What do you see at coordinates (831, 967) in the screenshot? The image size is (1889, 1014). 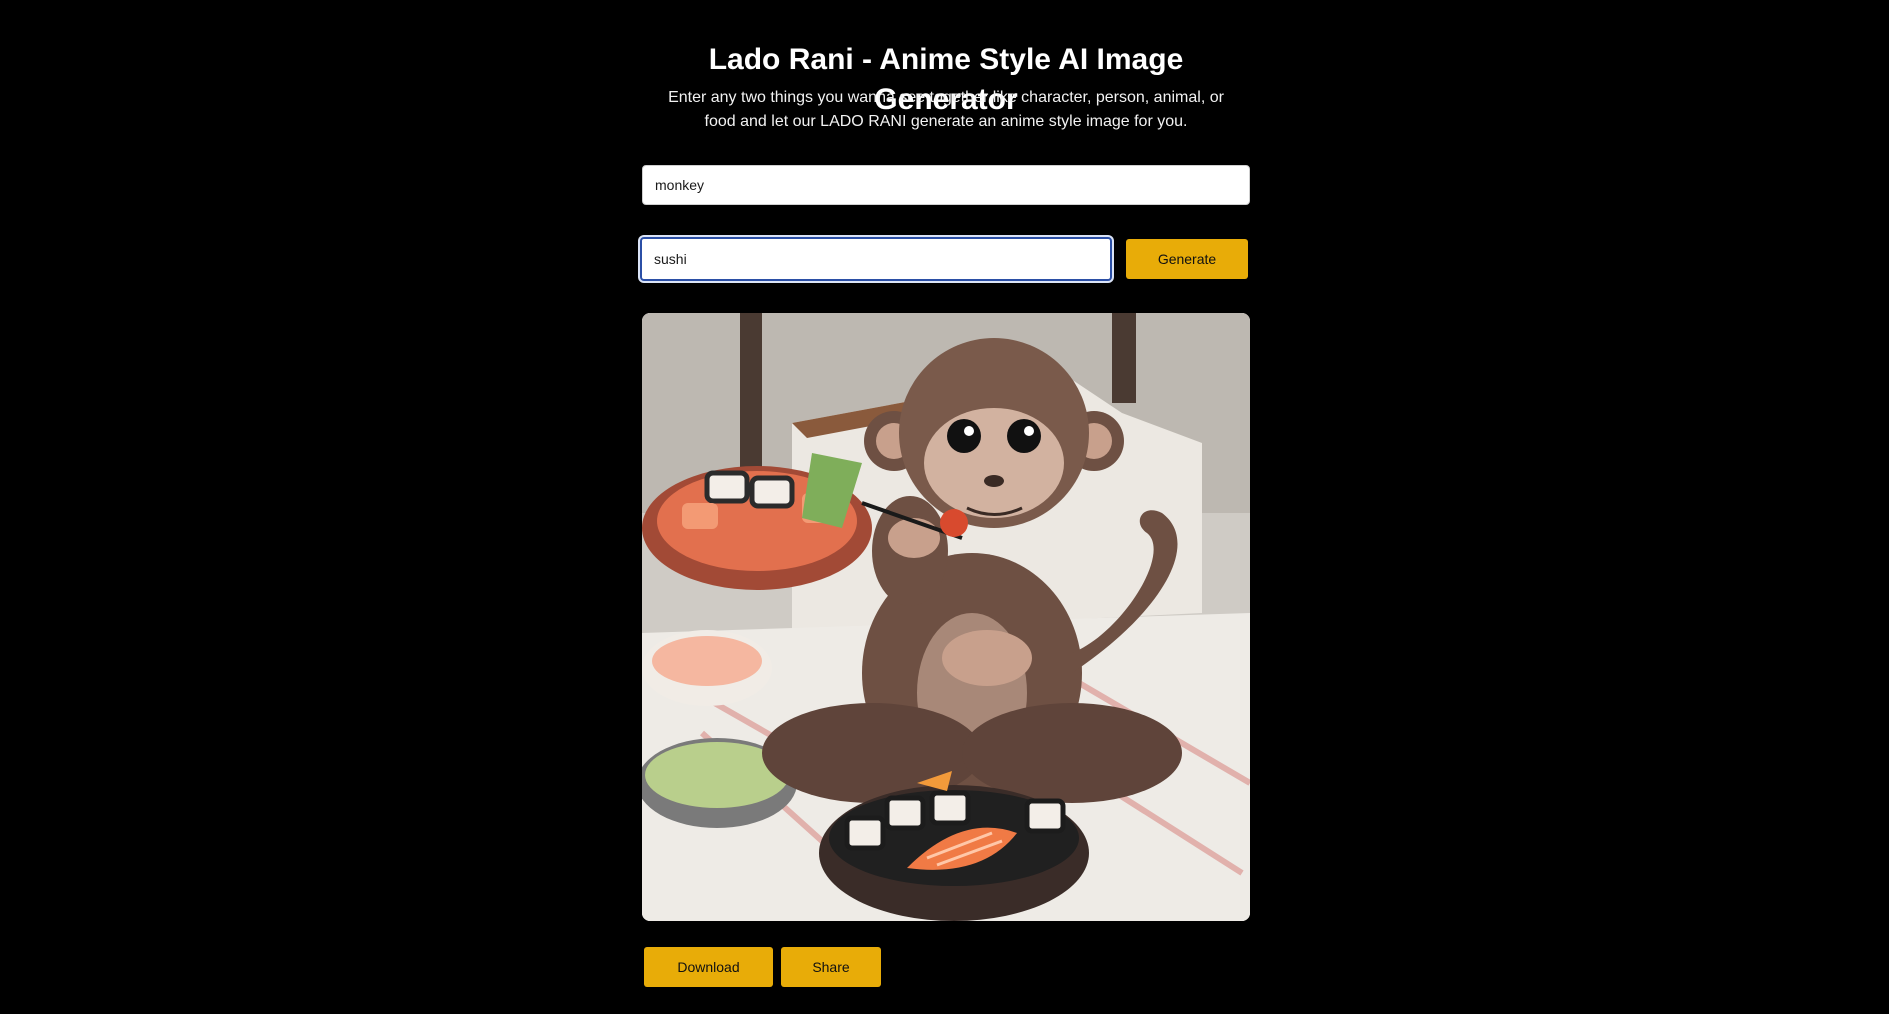 I see `share-button: Share` at bounding box center [831, 967].